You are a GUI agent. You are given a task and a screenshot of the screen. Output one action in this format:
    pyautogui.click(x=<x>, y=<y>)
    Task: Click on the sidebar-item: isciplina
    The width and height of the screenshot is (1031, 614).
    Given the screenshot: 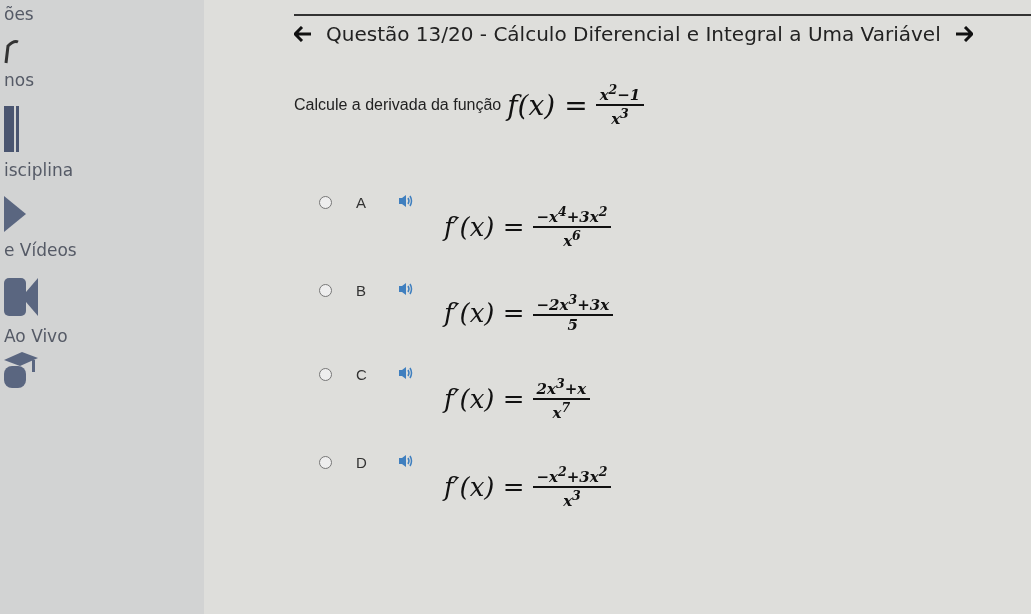 What is the action you would take?
    pyautogui.click(x=39, y=170)
    